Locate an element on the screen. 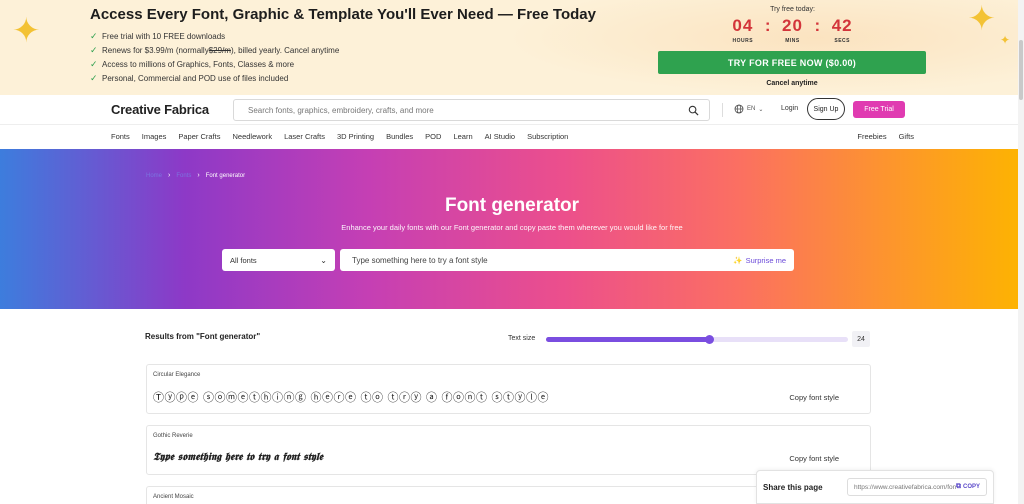 This screenshot has width=1024, height=504. search-input is located at coordinates (468, 110).